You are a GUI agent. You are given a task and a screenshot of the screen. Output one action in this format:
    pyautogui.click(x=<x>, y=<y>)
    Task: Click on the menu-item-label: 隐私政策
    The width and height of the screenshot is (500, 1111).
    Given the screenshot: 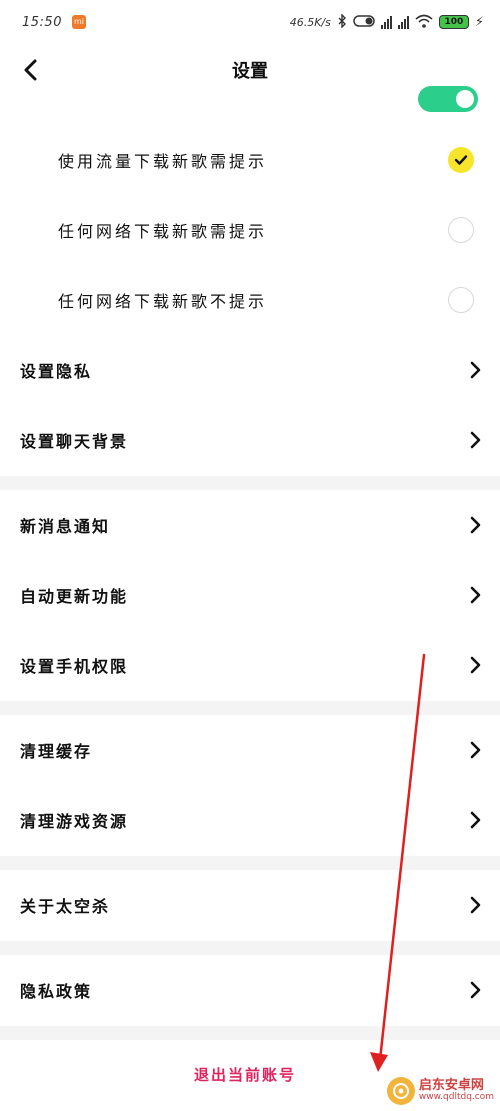 What is the action you would take?
    pyautogui.click(x=56, y=991)
    